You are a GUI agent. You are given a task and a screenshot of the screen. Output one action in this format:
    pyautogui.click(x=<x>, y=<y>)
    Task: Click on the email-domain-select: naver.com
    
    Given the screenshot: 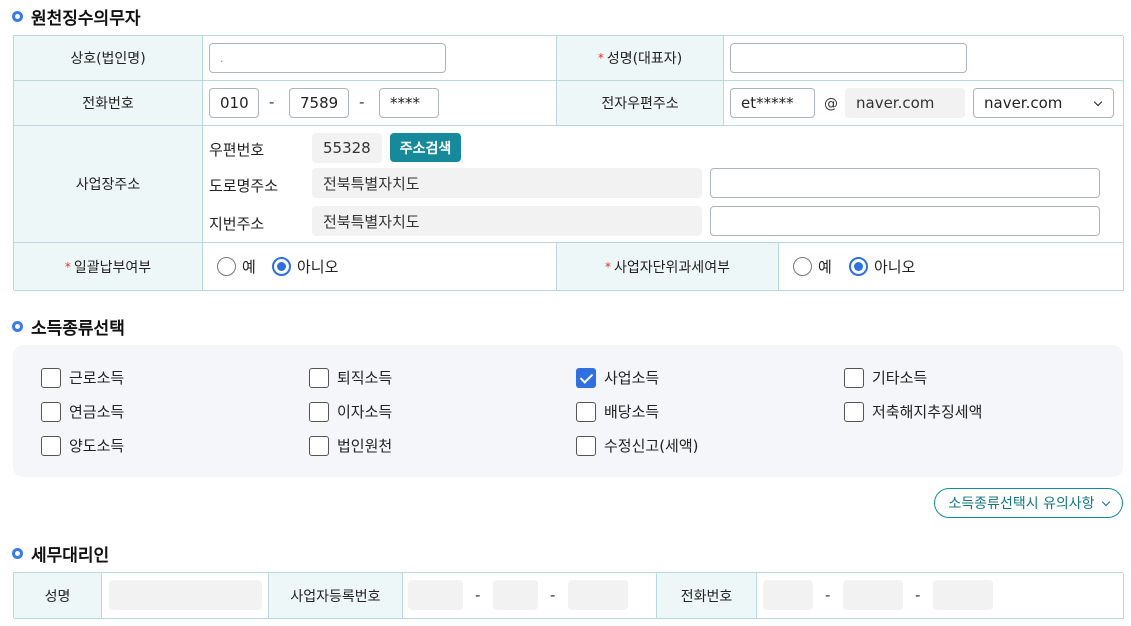 What is the action you would take?
    pyautogui.click(x=1043, y=103)
    